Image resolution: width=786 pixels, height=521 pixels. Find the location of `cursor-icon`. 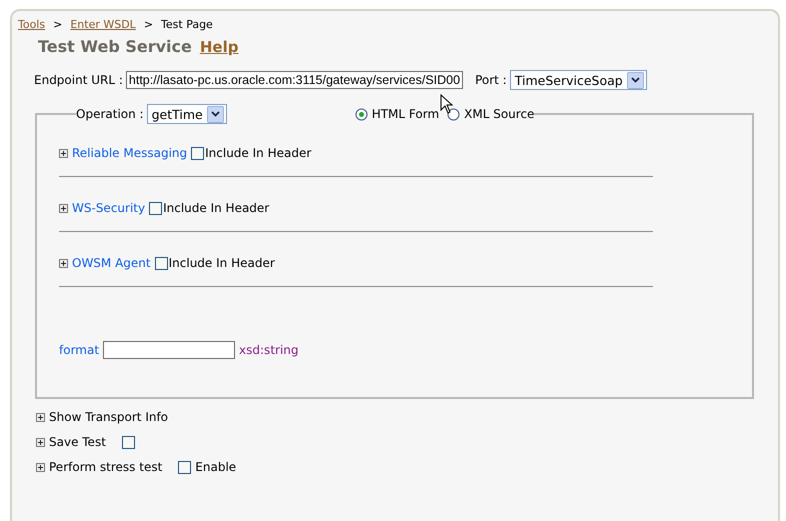

cursor-icon is located at coordinates (447, 104).